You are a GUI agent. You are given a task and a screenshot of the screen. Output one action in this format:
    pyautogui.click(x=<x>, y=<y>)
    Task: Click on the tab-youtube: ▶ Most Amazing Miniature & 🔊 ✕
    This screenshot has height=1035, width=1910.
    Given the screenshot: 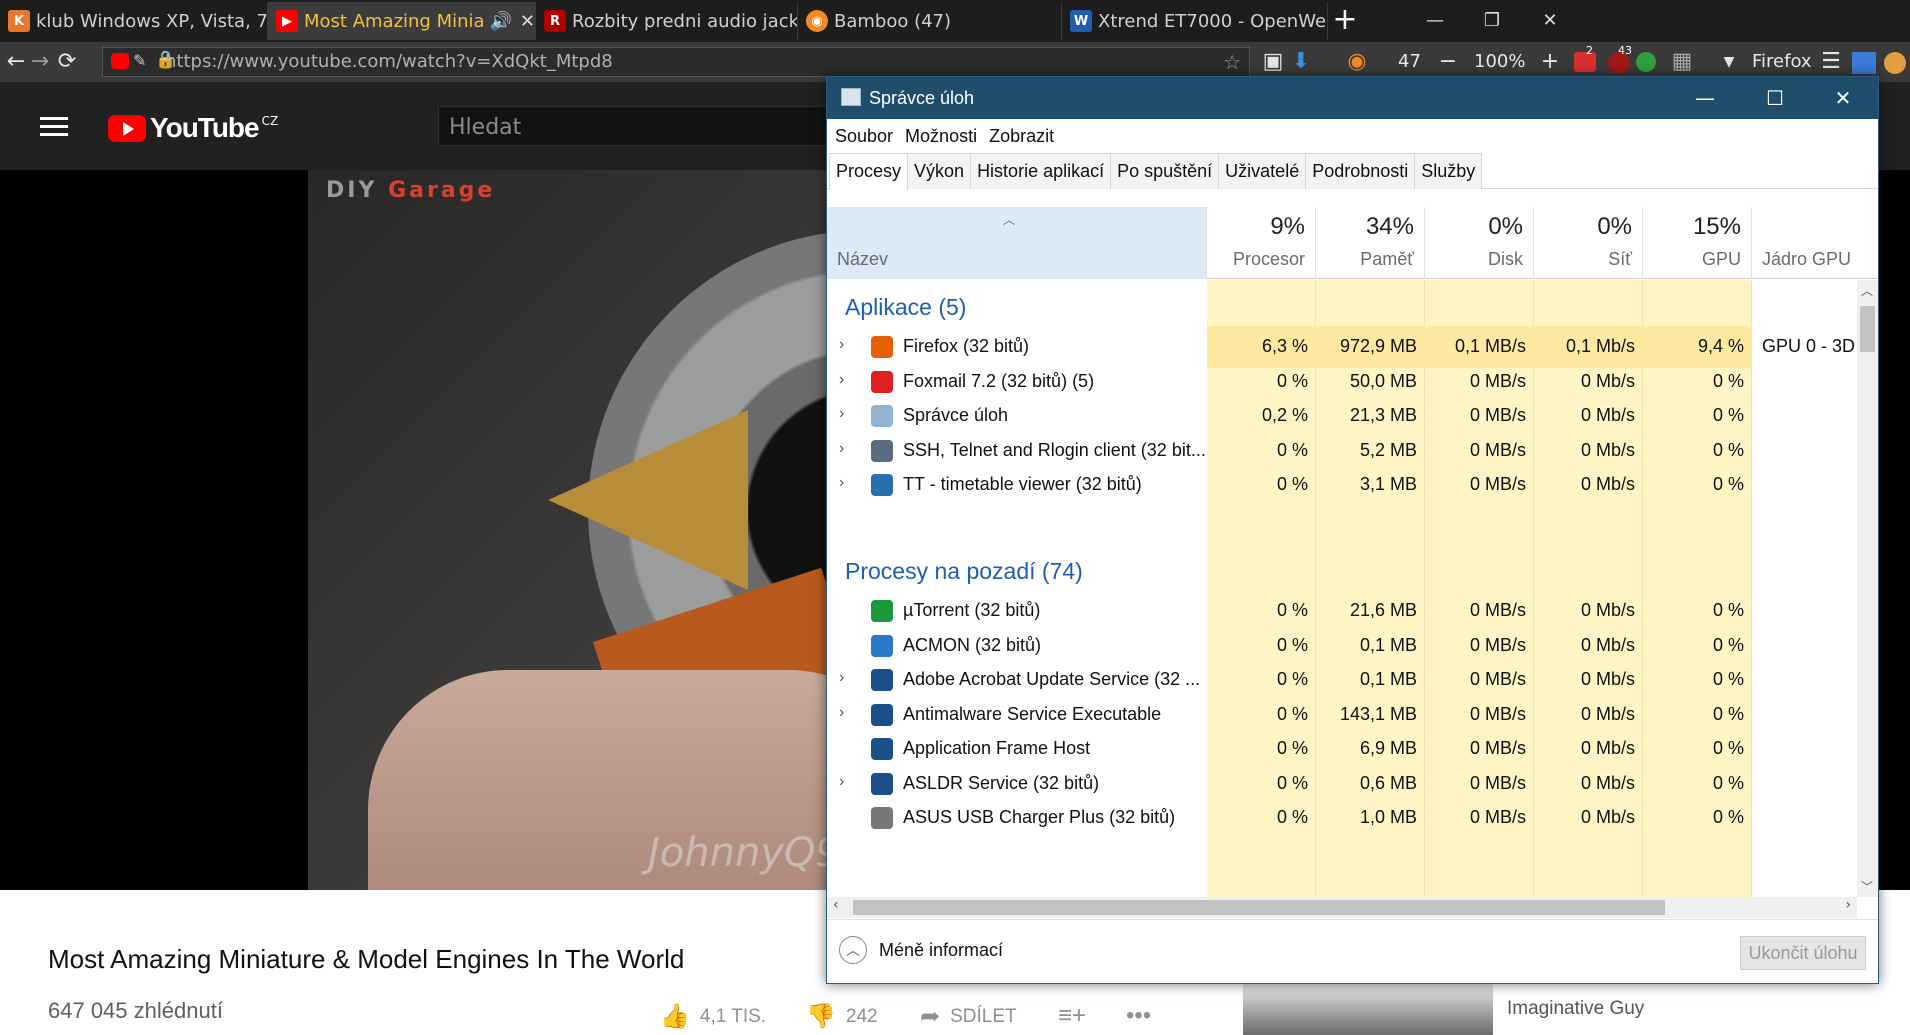 What is the action you would take?
    pyautogui.click(x=402, y=21)
    